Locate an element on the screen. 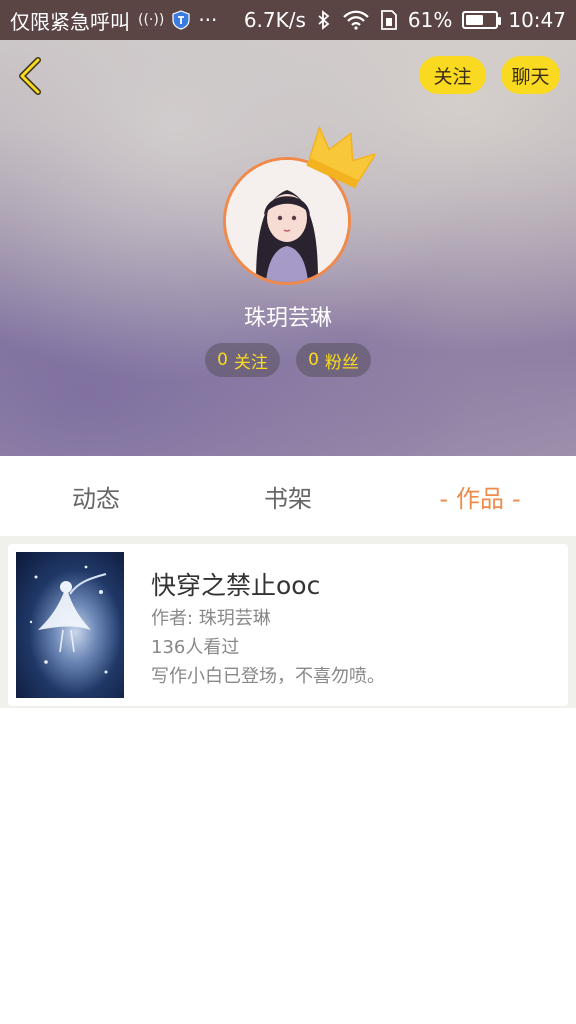  book-cover is located at coordinates (70, 625).